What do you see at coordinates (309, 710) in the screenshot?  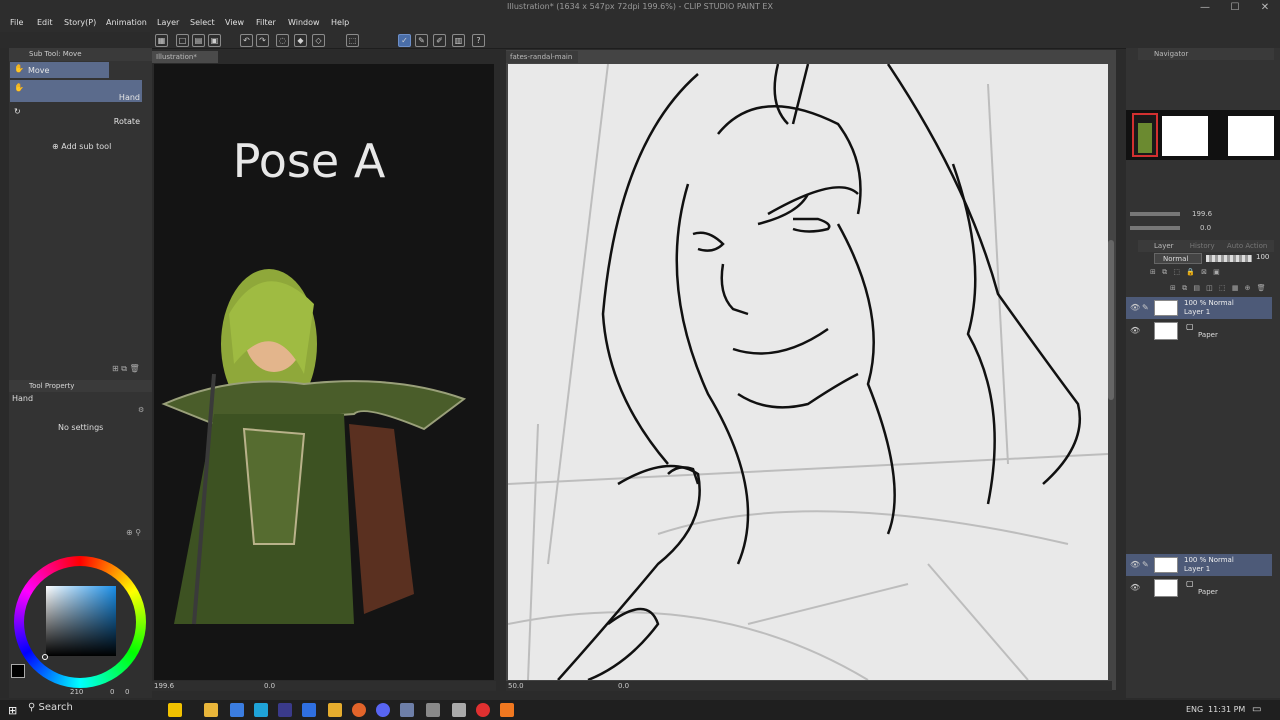 I see `mail-icon` at bounding box center [309, 710].